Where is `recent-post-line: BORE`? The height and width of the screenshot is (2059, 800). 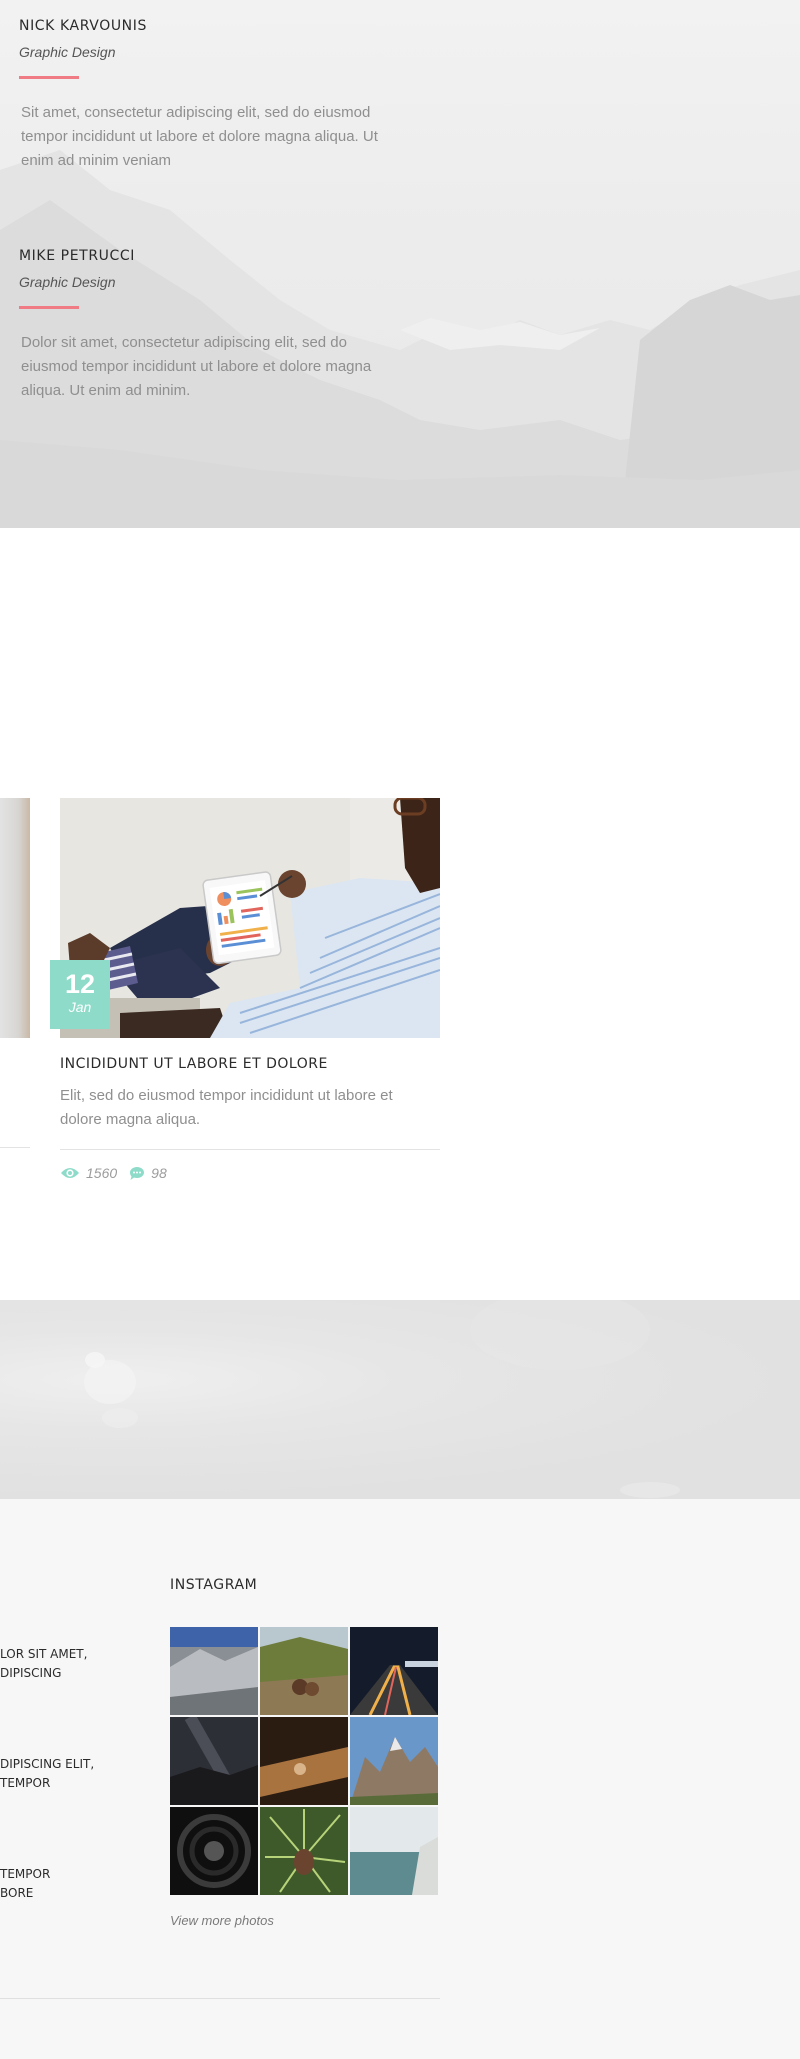 recent-post-line: BORE is located at coordinates (17, 1893).